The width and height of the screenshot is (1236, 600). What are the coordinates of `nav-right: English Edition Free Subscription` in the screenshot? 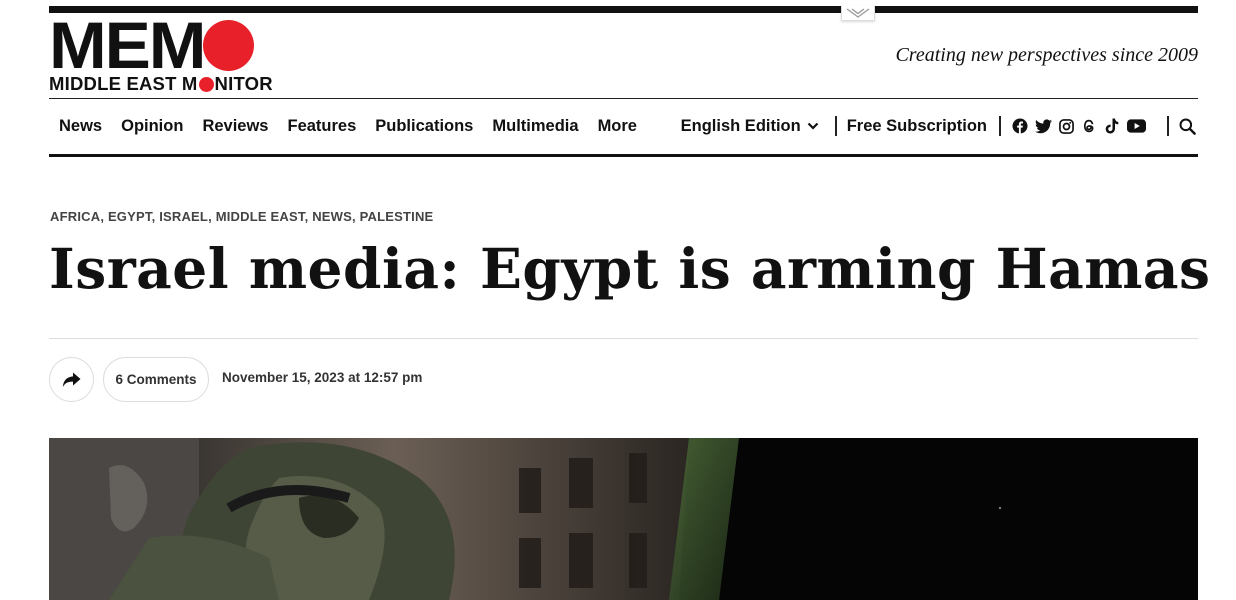 It's located at (939, 126).